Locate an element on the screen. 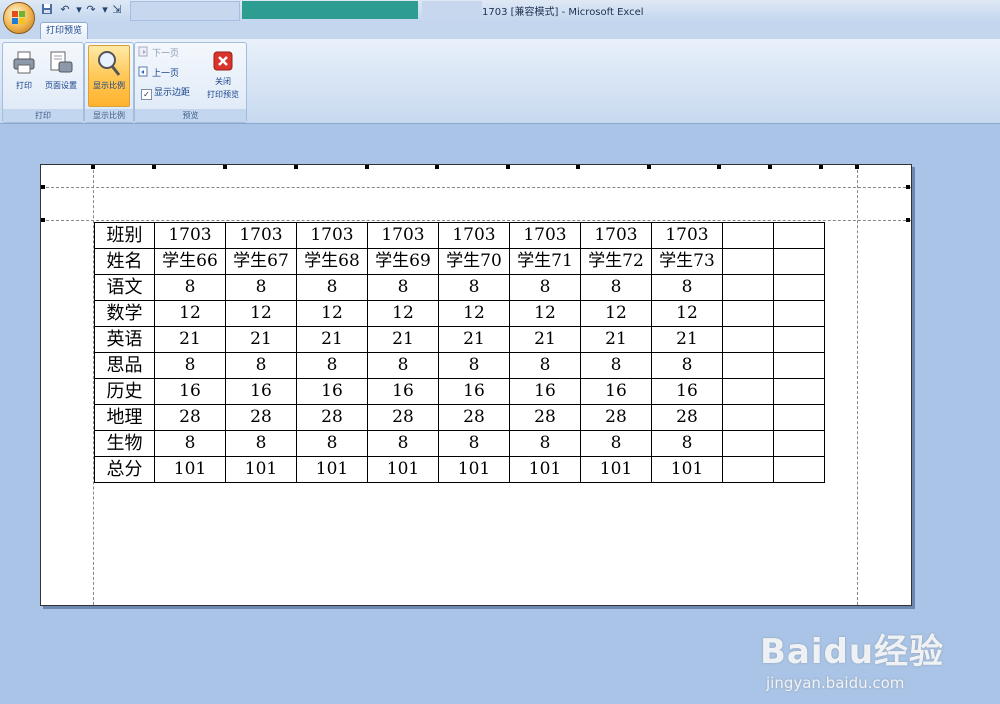 The height and width of the screenshot is (704, 1000). group-zoom: 显示比例 显示比例 is located at coordinates (109, 82).